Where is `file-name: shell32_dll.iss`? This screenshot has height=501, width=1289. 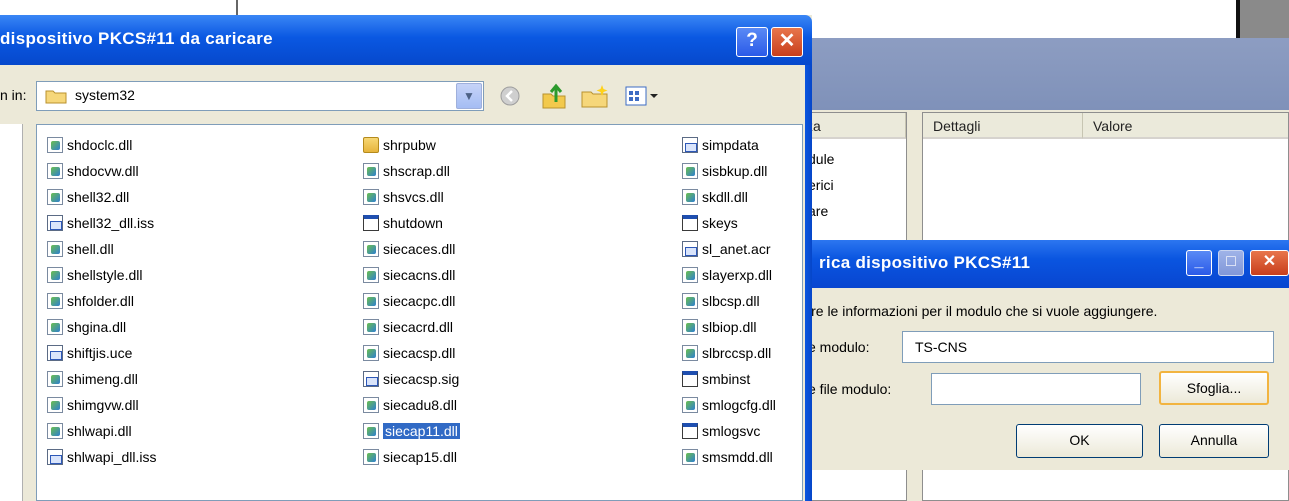
file-name: shell32_dll.iss is located at coordinates (111, 223).